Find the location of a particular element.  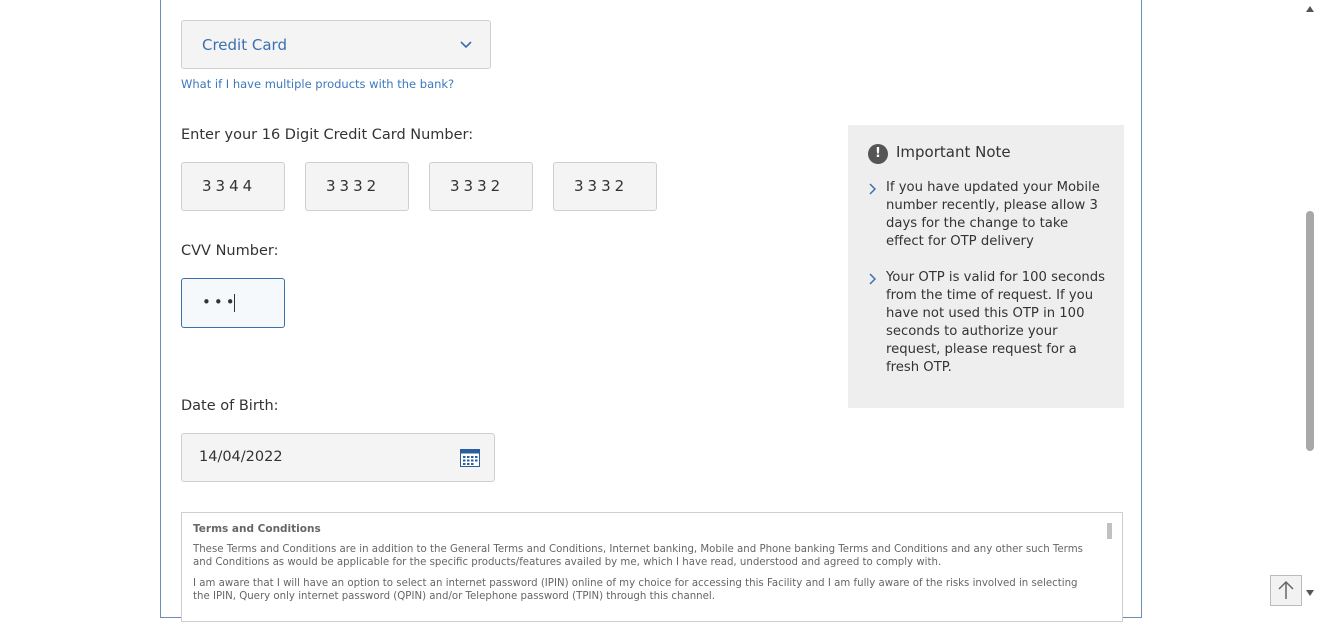

scroll-to-top-button is located at coordinates (1286, 590).